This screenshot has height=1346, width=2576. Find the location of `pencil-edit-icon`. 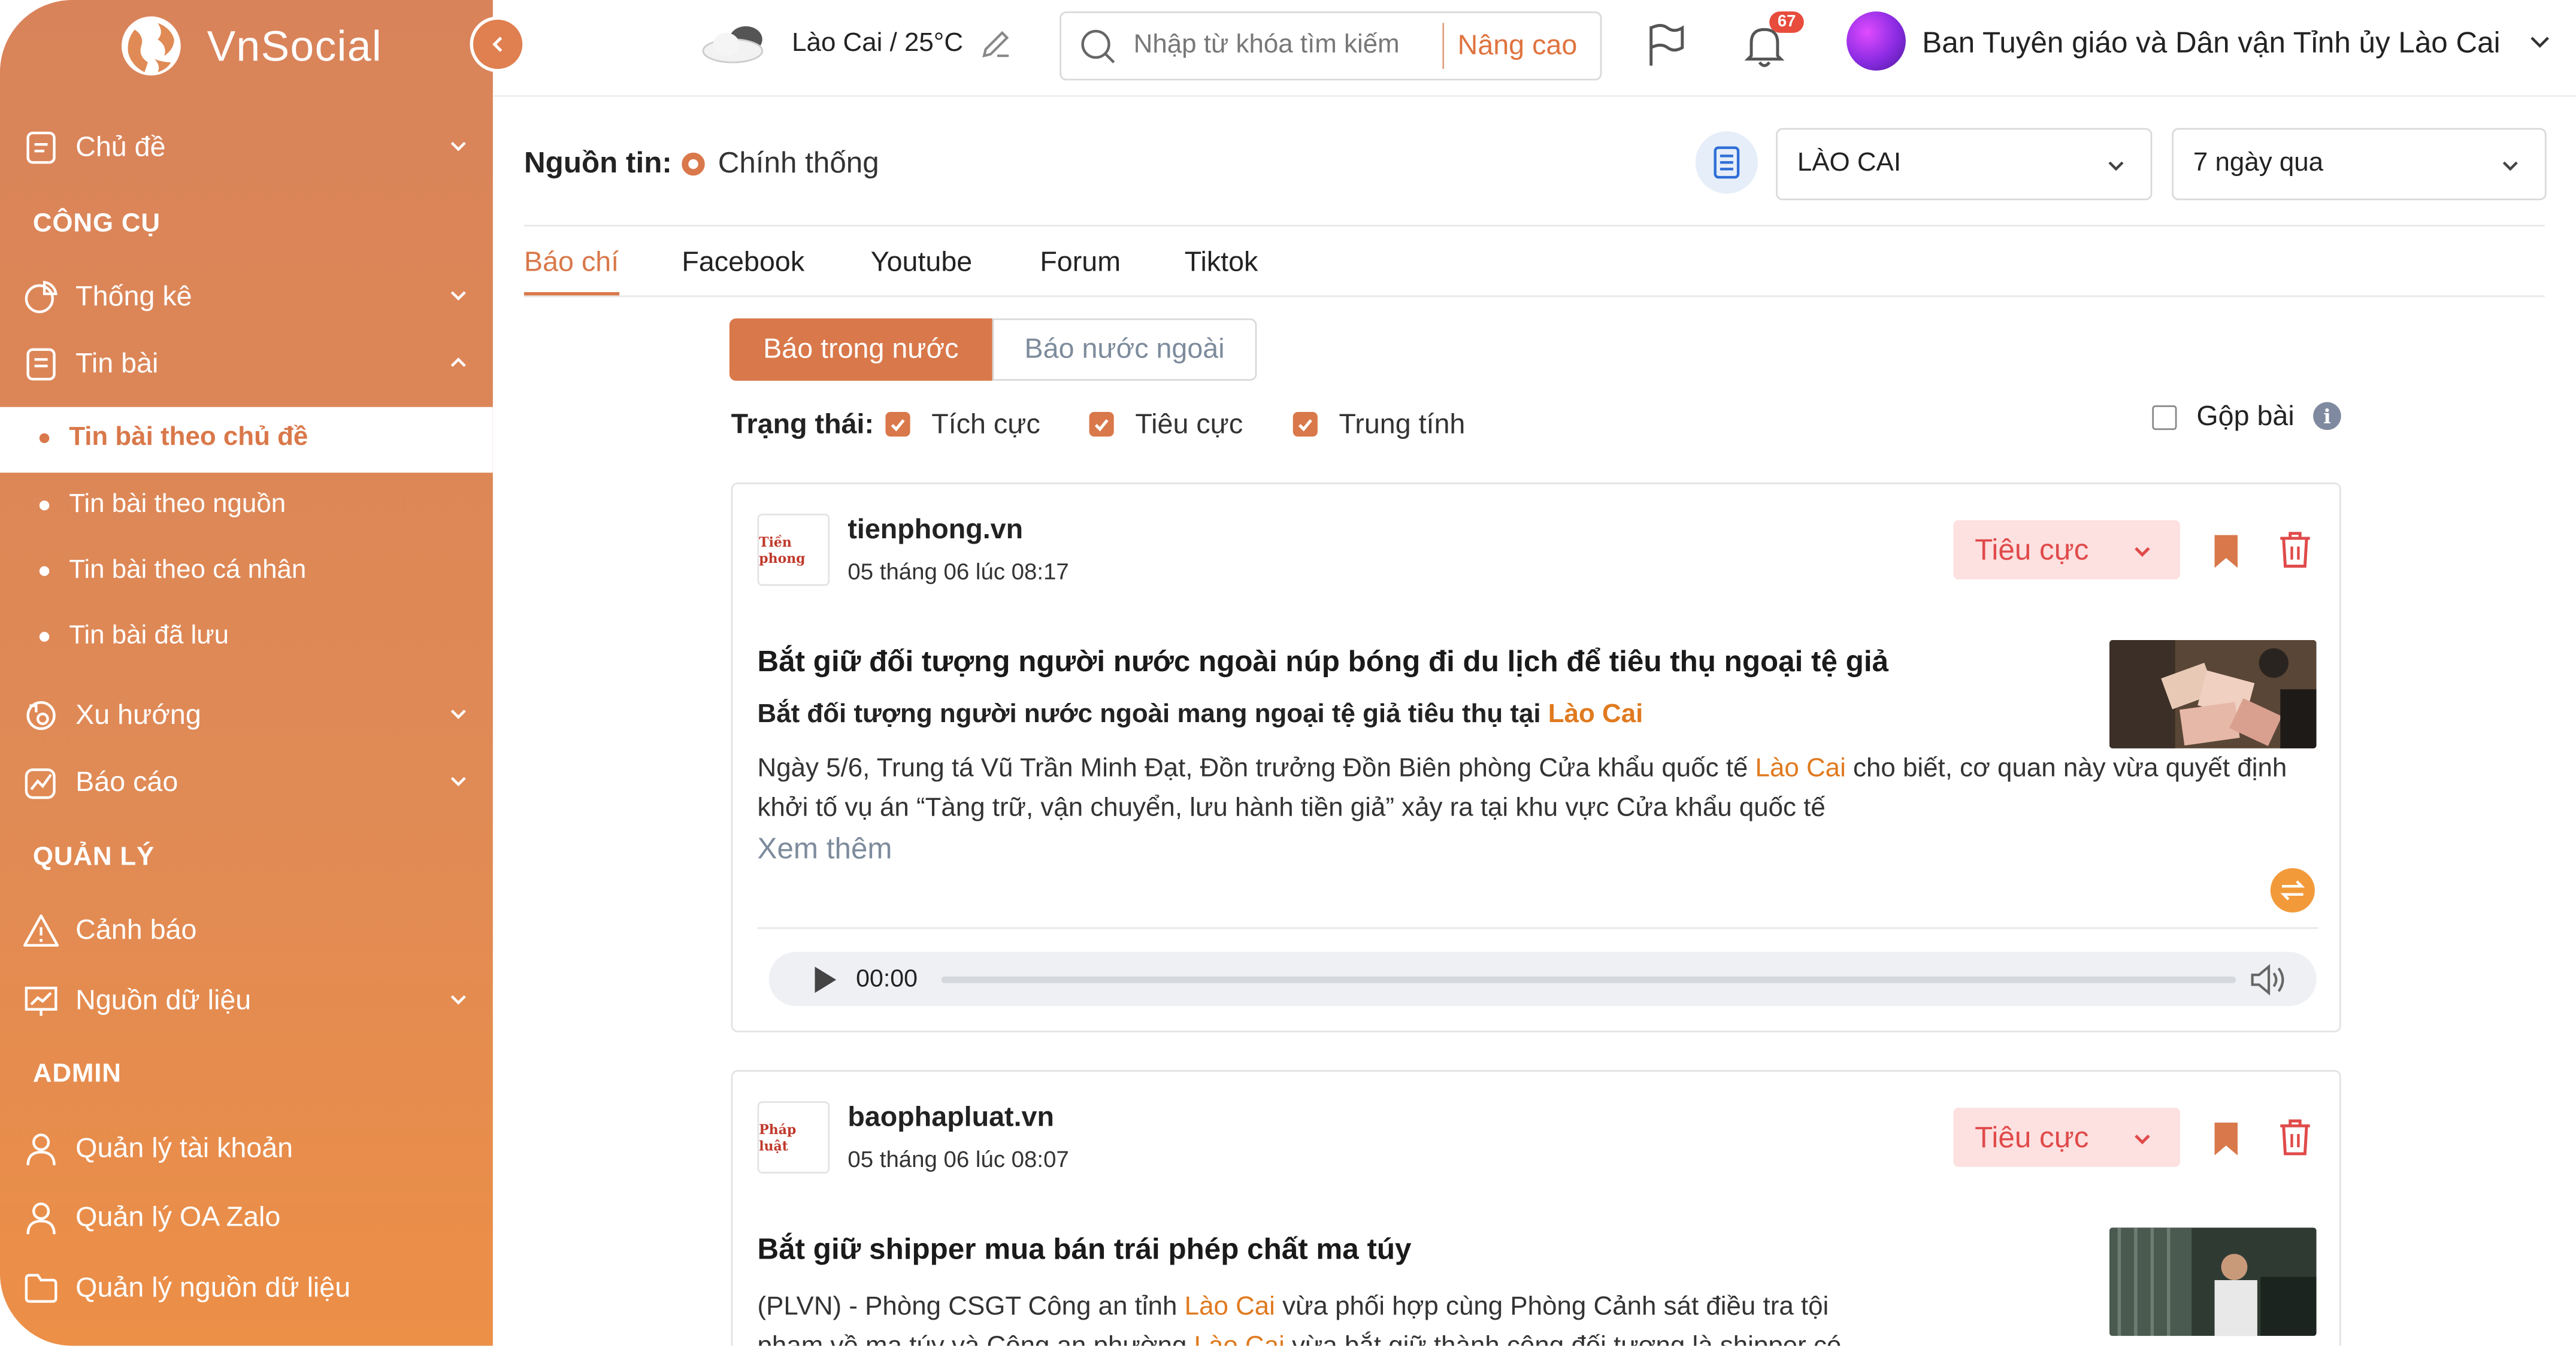

pencil-edit-icon is located at coordinates (995, 44).